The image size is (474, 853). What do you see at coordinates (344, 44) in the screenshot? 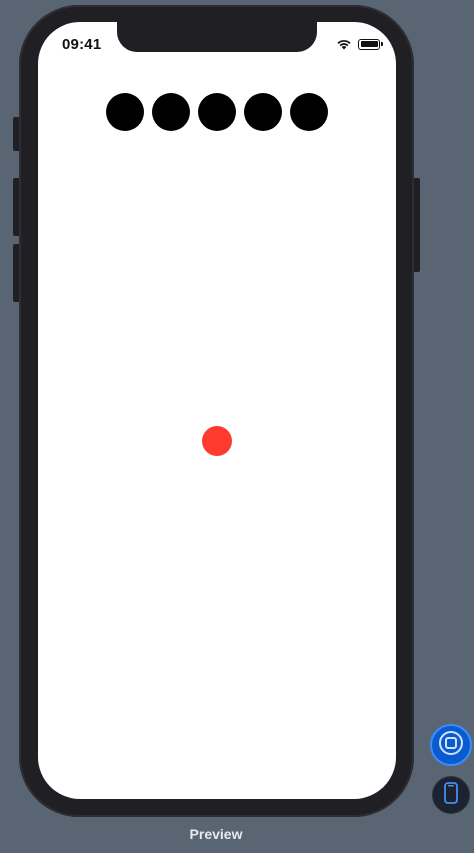
I see `wifi-icon` at bounding box center [344, 44].